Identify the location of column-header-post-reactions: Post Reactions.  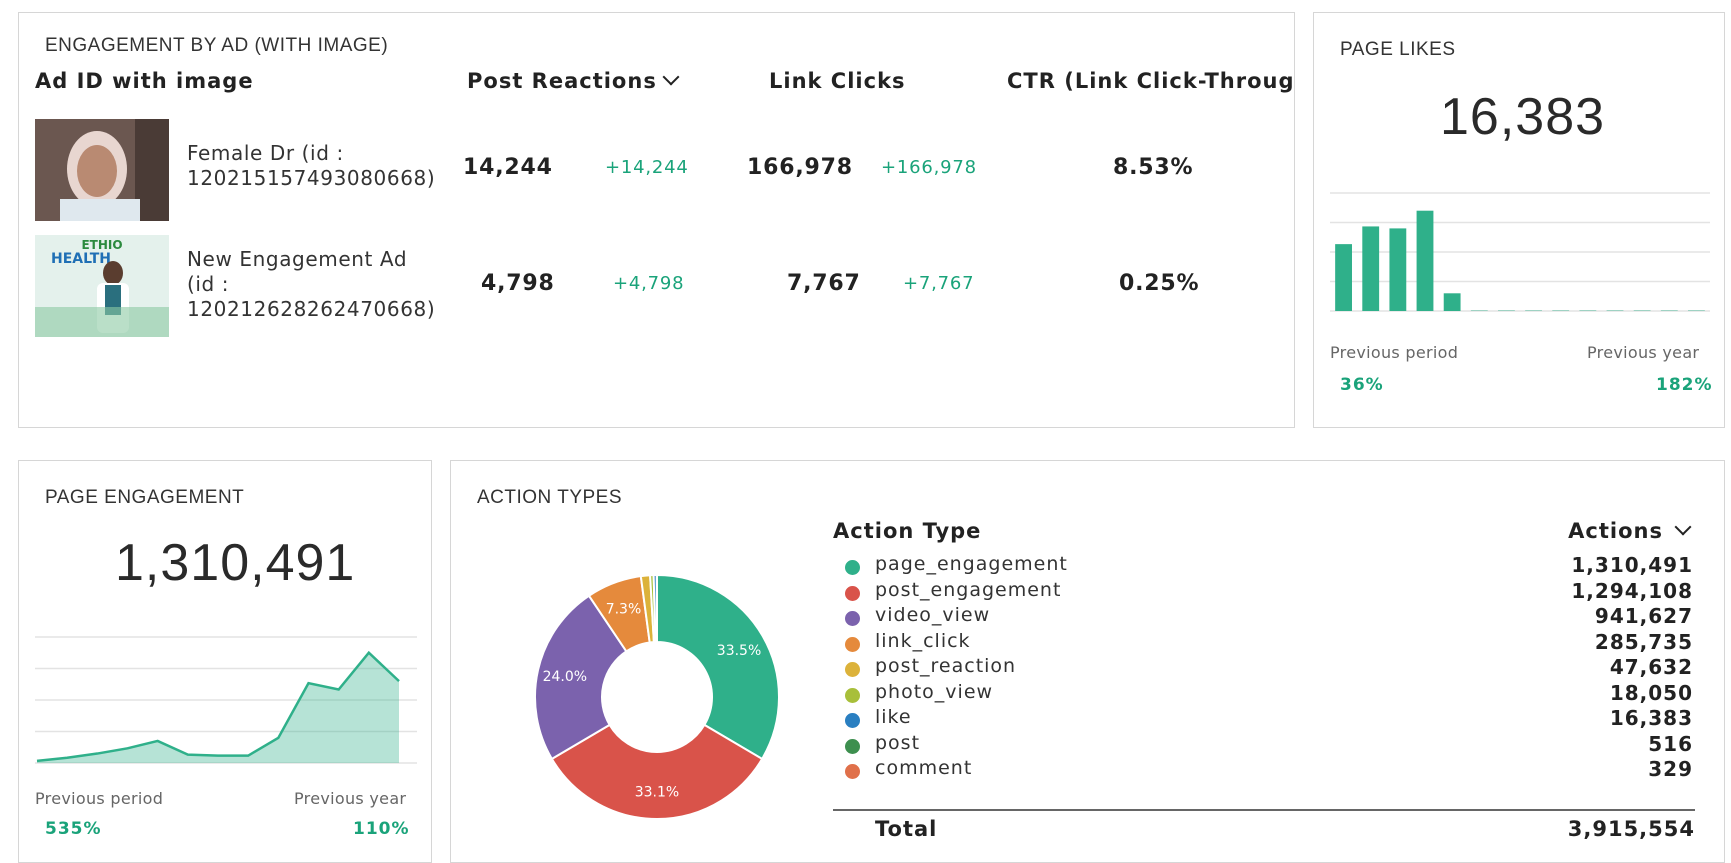
(573, 80).